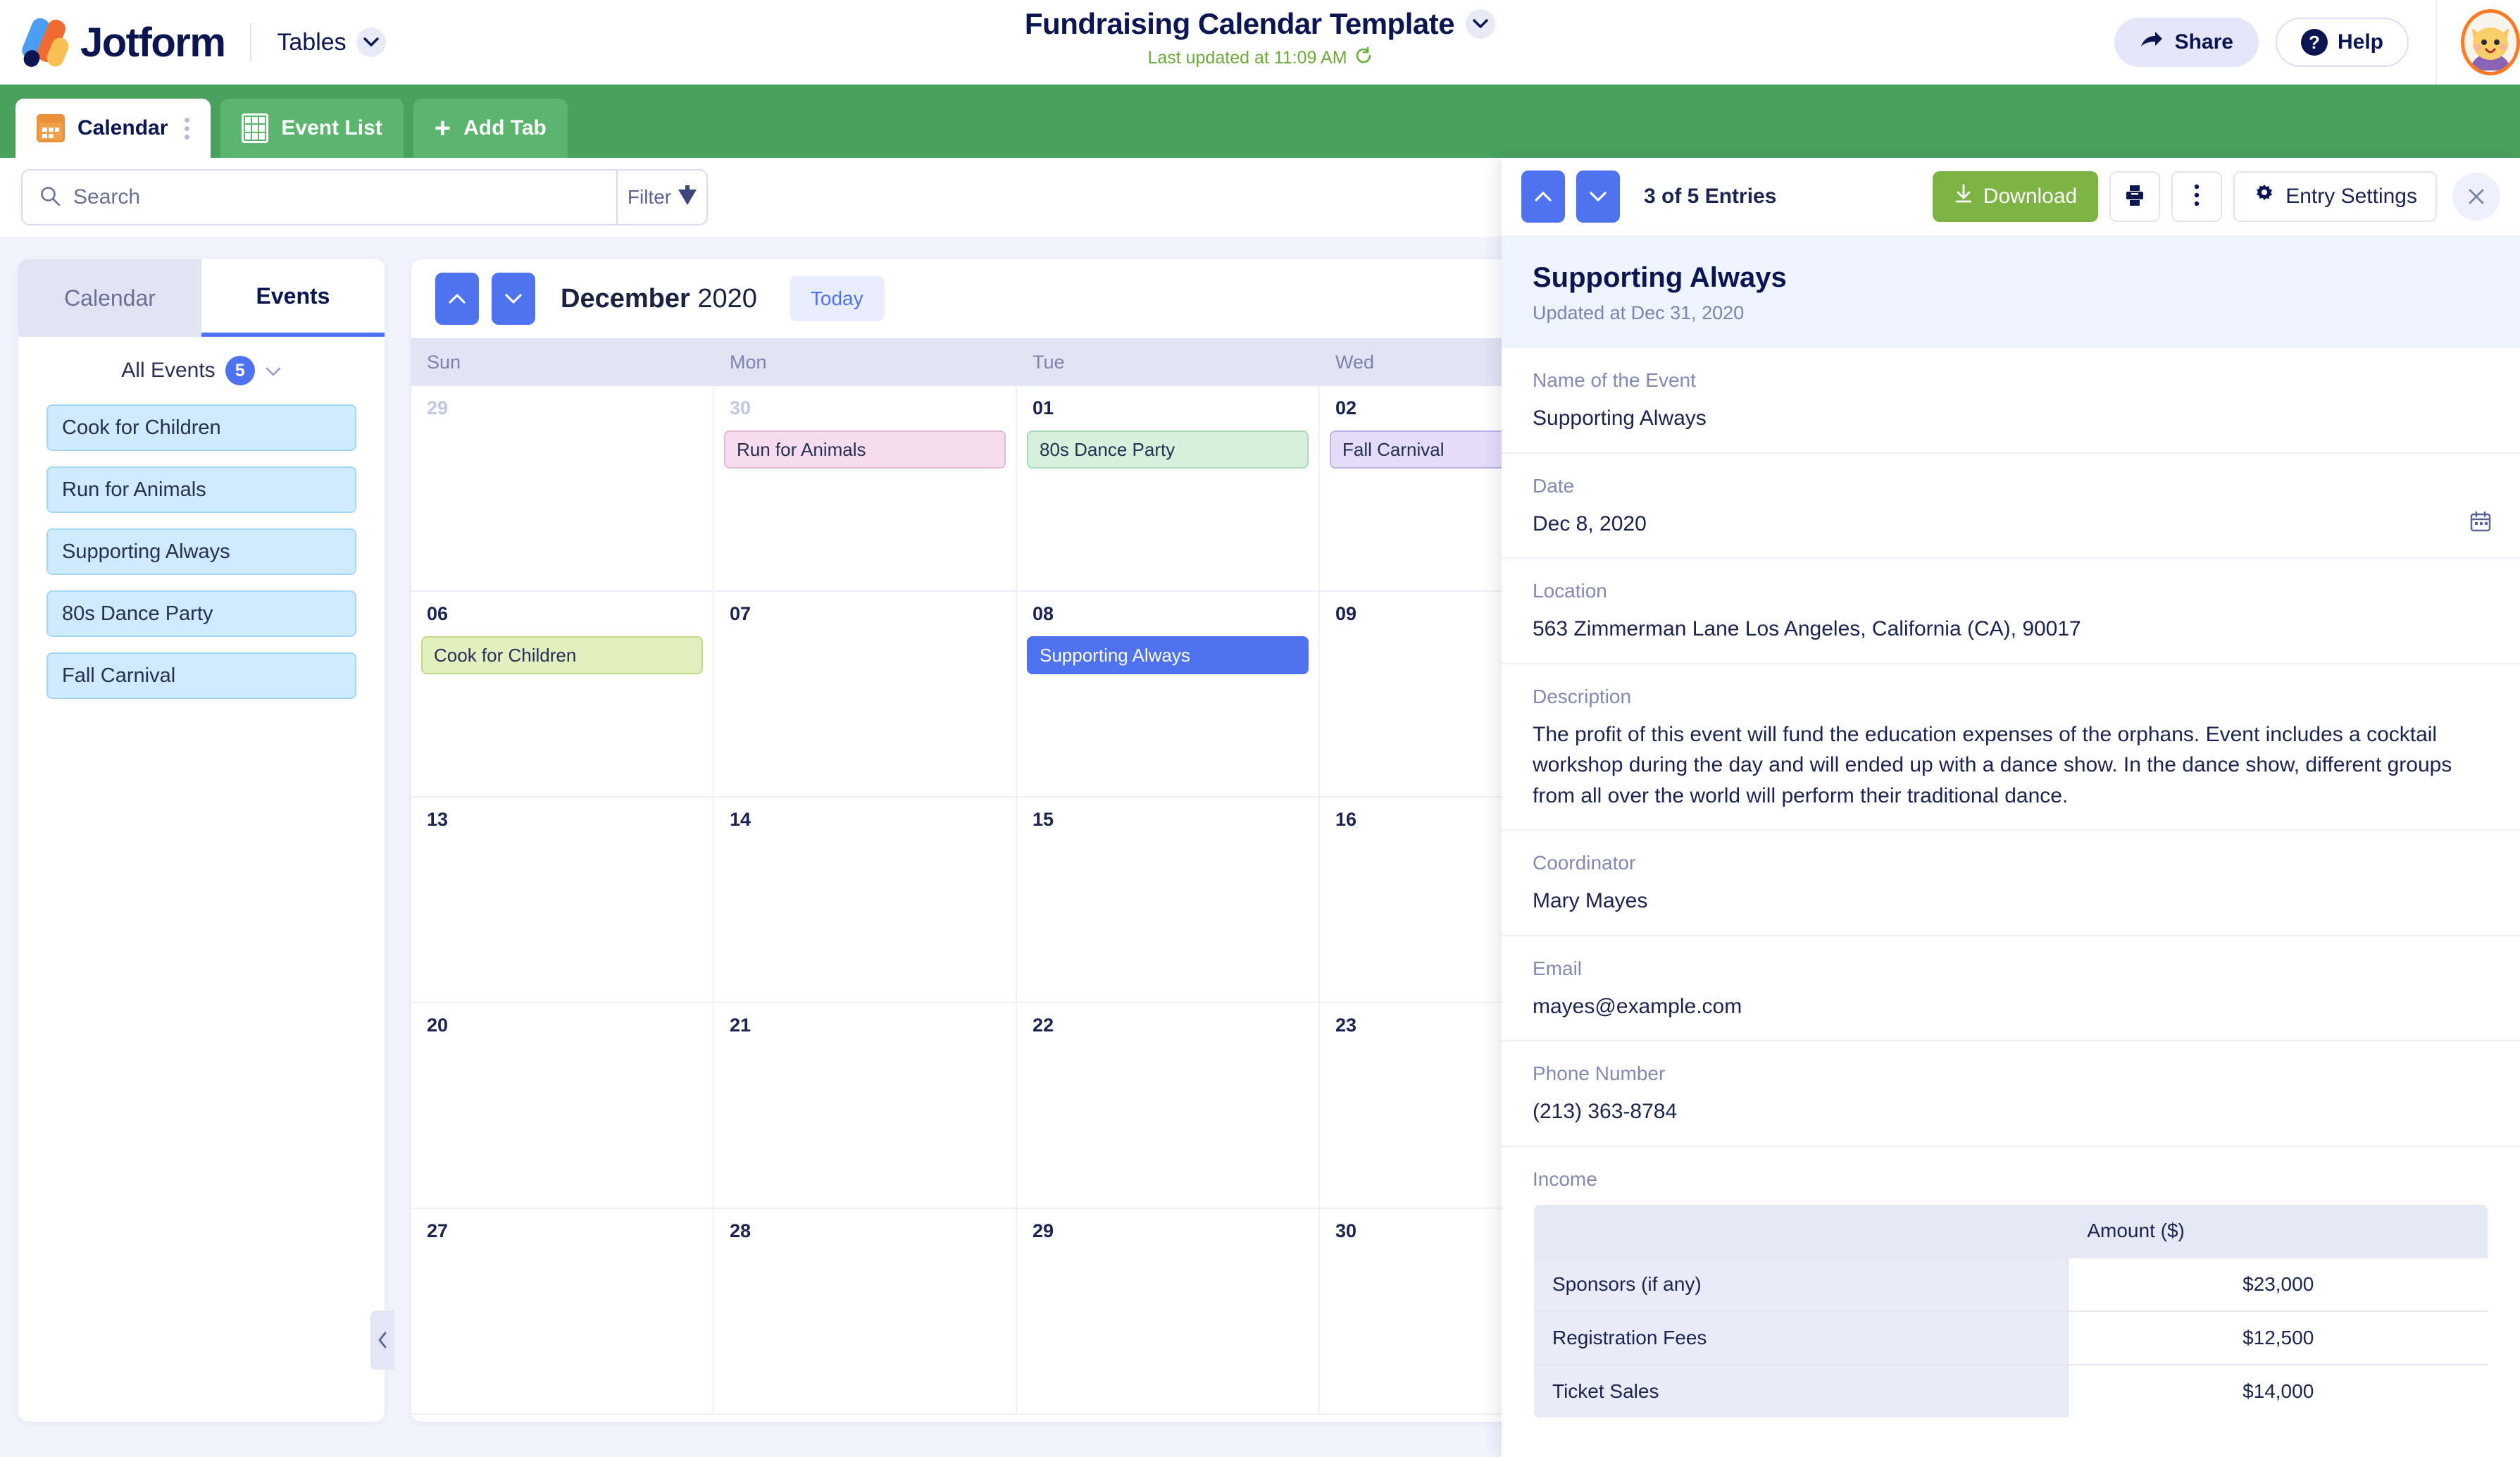 This screenshot has width=2520, height=1457. What do you see at coordinates (169, 370) in the screenshot?
I see `all-events-label: All Events` at bounding box center [169, 370].